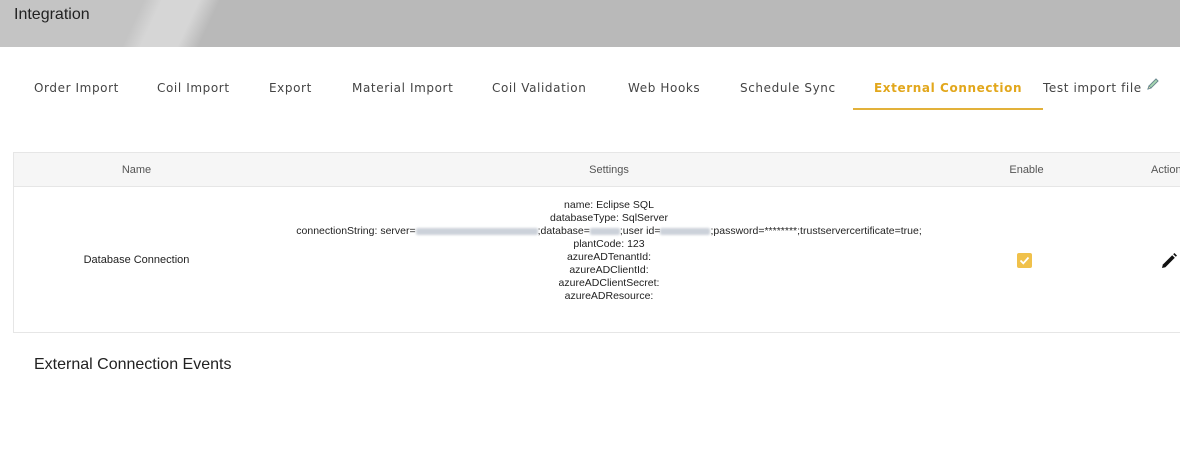 Image resolution: width=1180 pixels, height=456 pixels. I want to click on pencil-icon, so click(1153, 87).